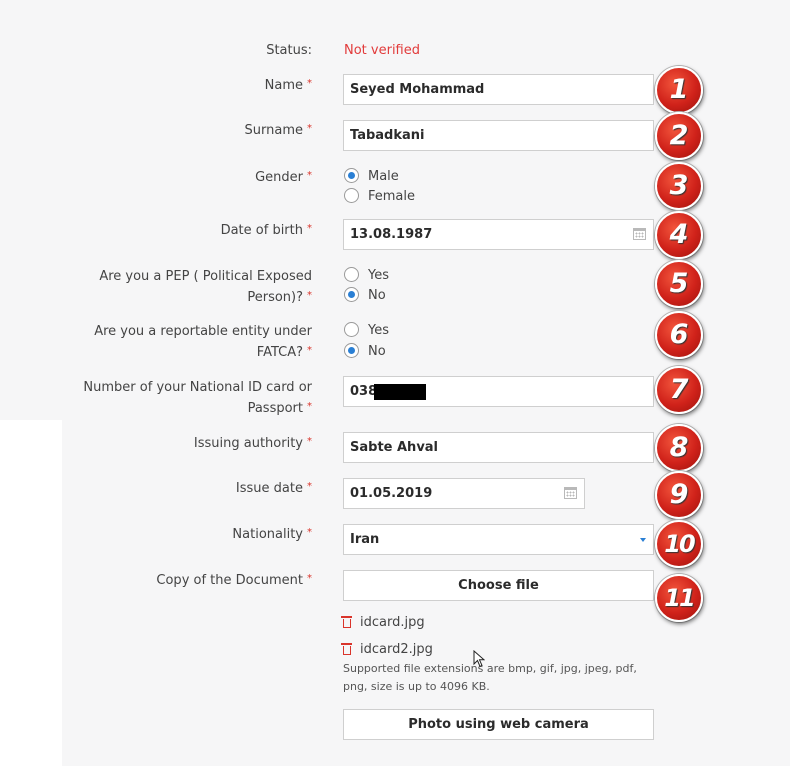 This screenshot has width=790, height=766. I want to click on pep-no-option: No, so click(365, 296).